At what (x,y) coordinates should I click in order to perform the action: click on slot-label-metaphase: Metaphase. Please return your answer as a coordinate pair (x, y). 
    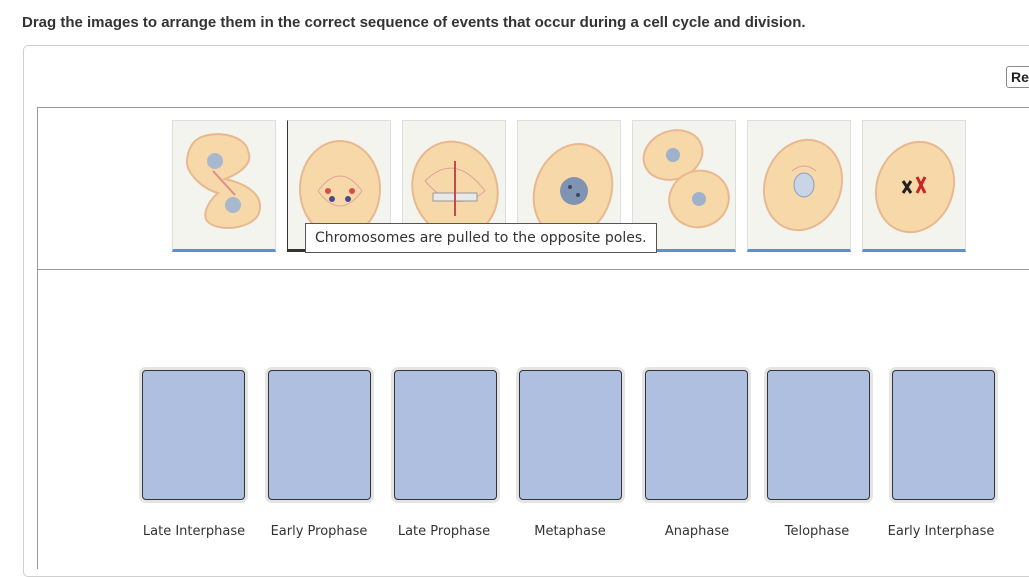
    Looking at the image, I should click on (570, 531).